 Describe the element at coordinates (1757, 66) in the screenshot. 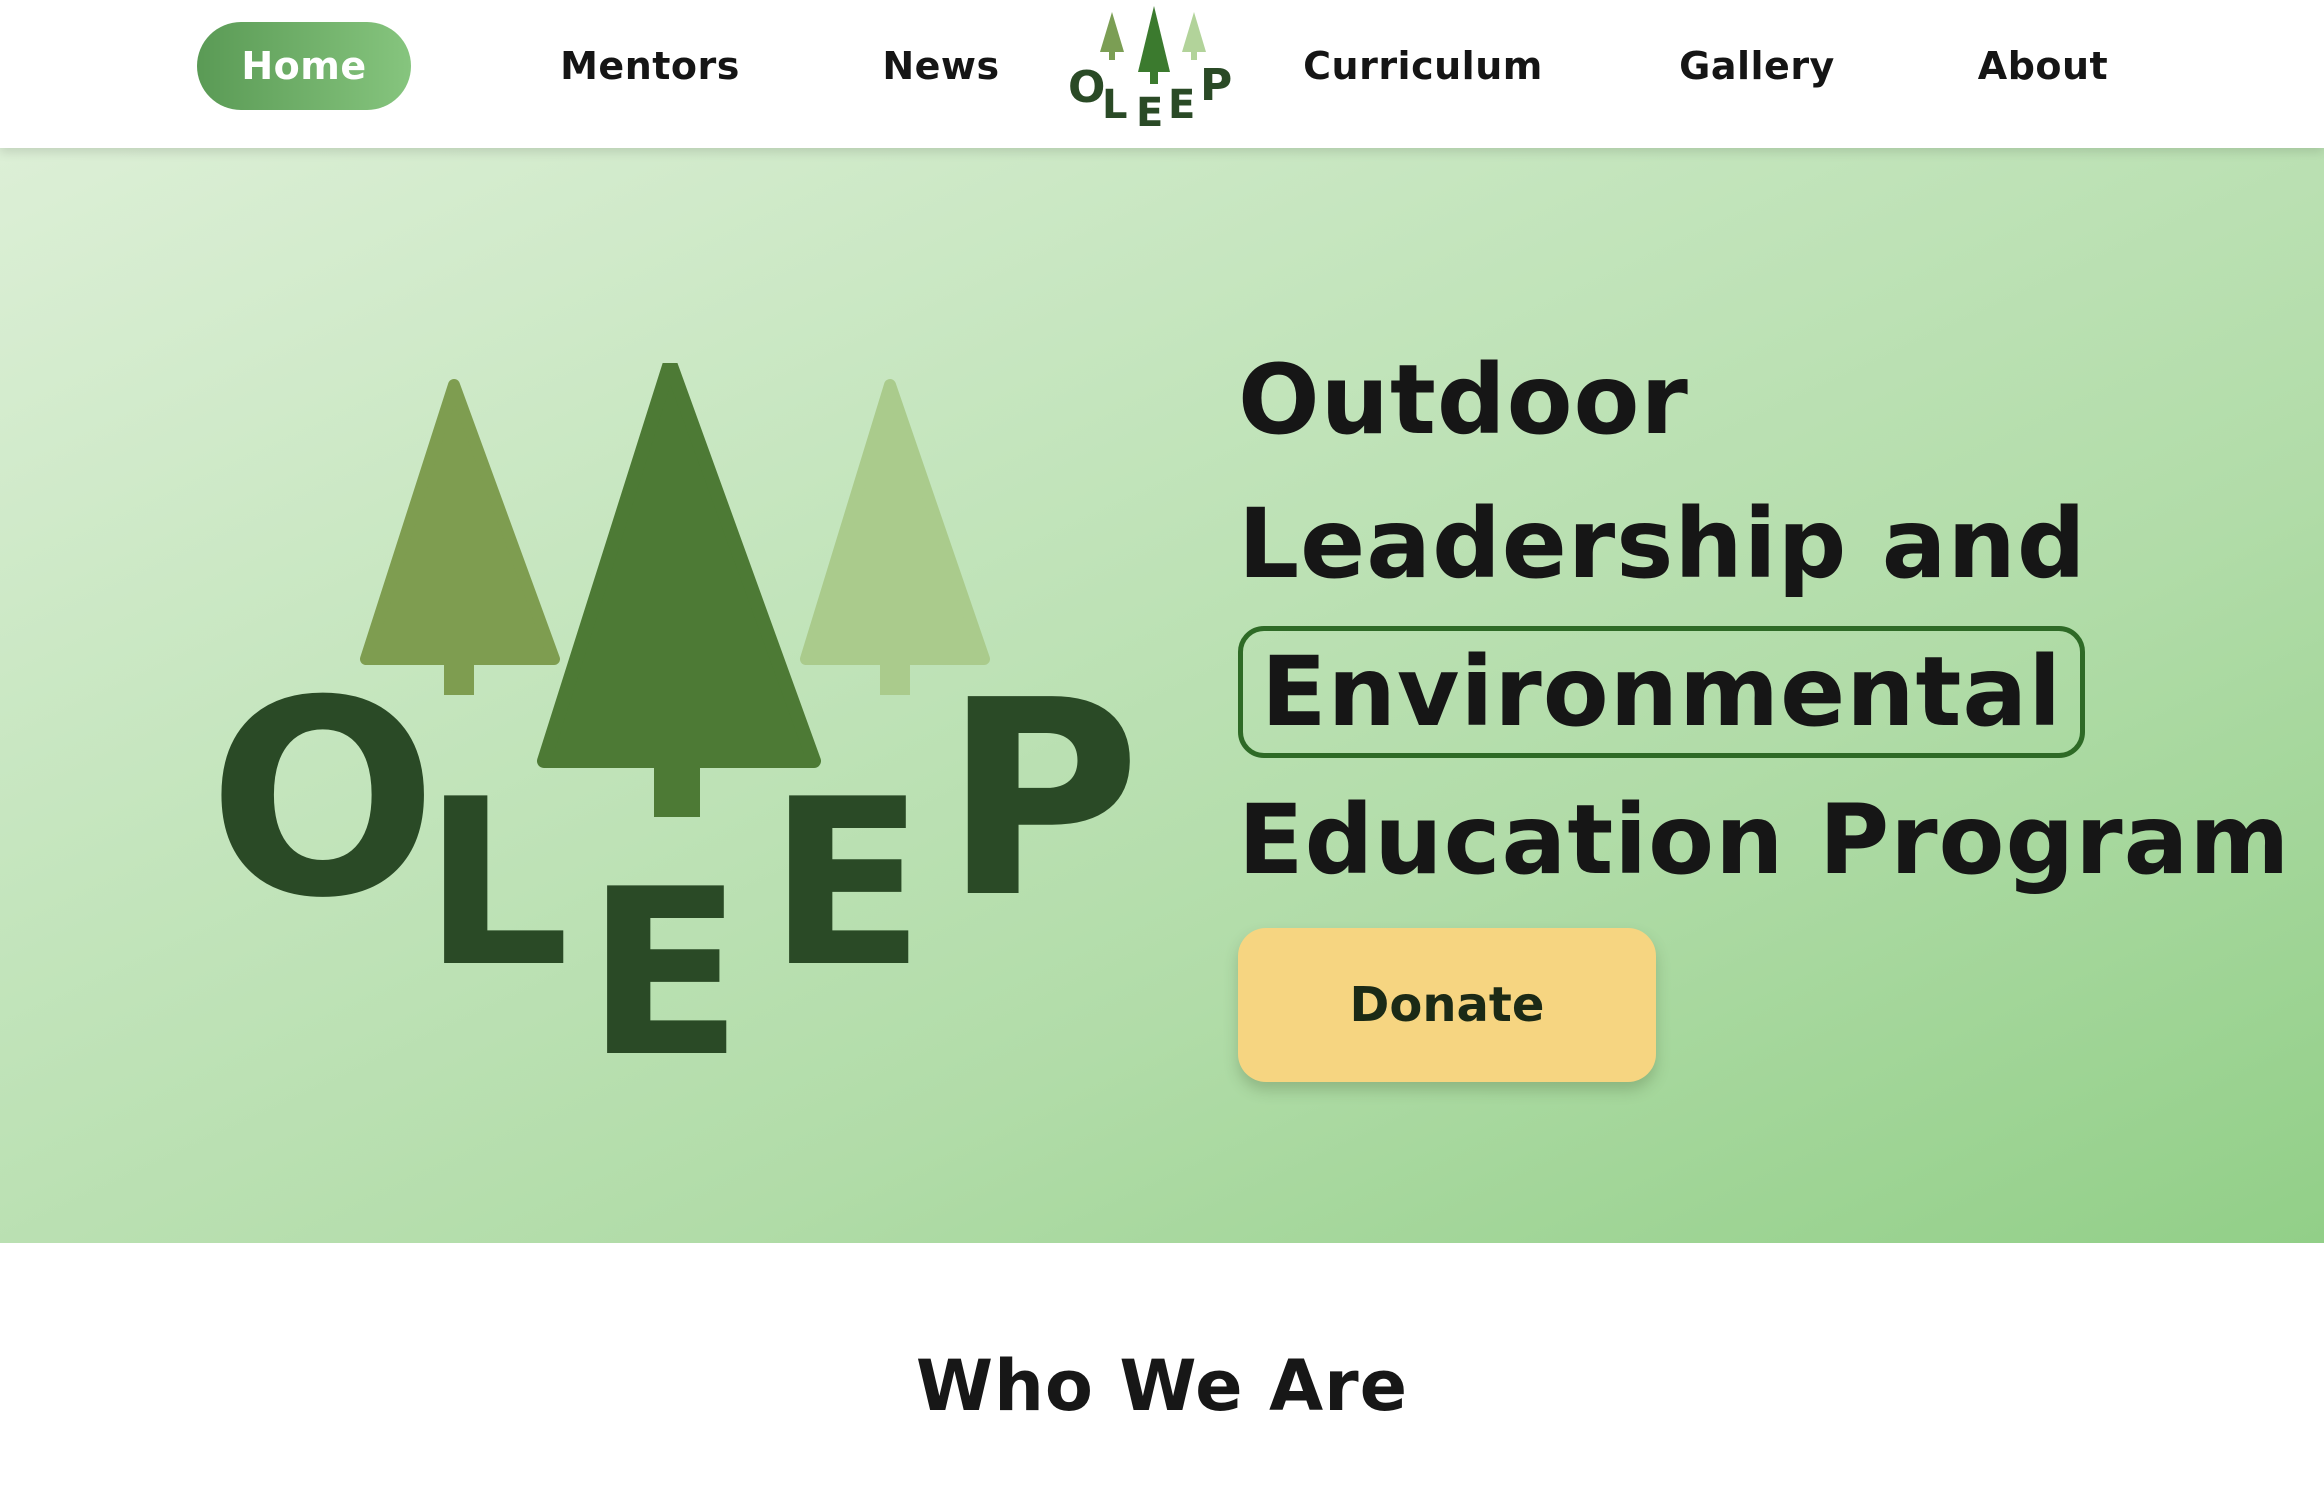

I see `nav-gallery-link: Gallery` at that location.